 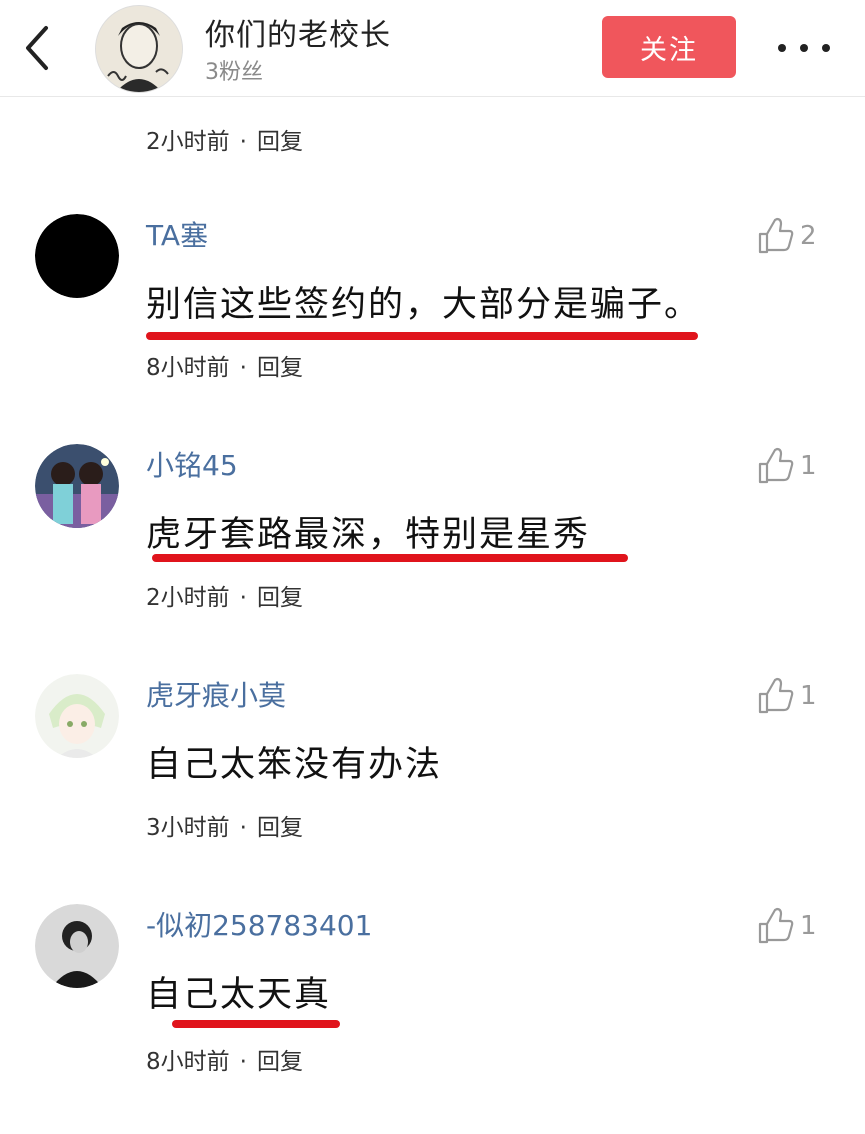 I want to click on more-button, so click(x=804, y=48).